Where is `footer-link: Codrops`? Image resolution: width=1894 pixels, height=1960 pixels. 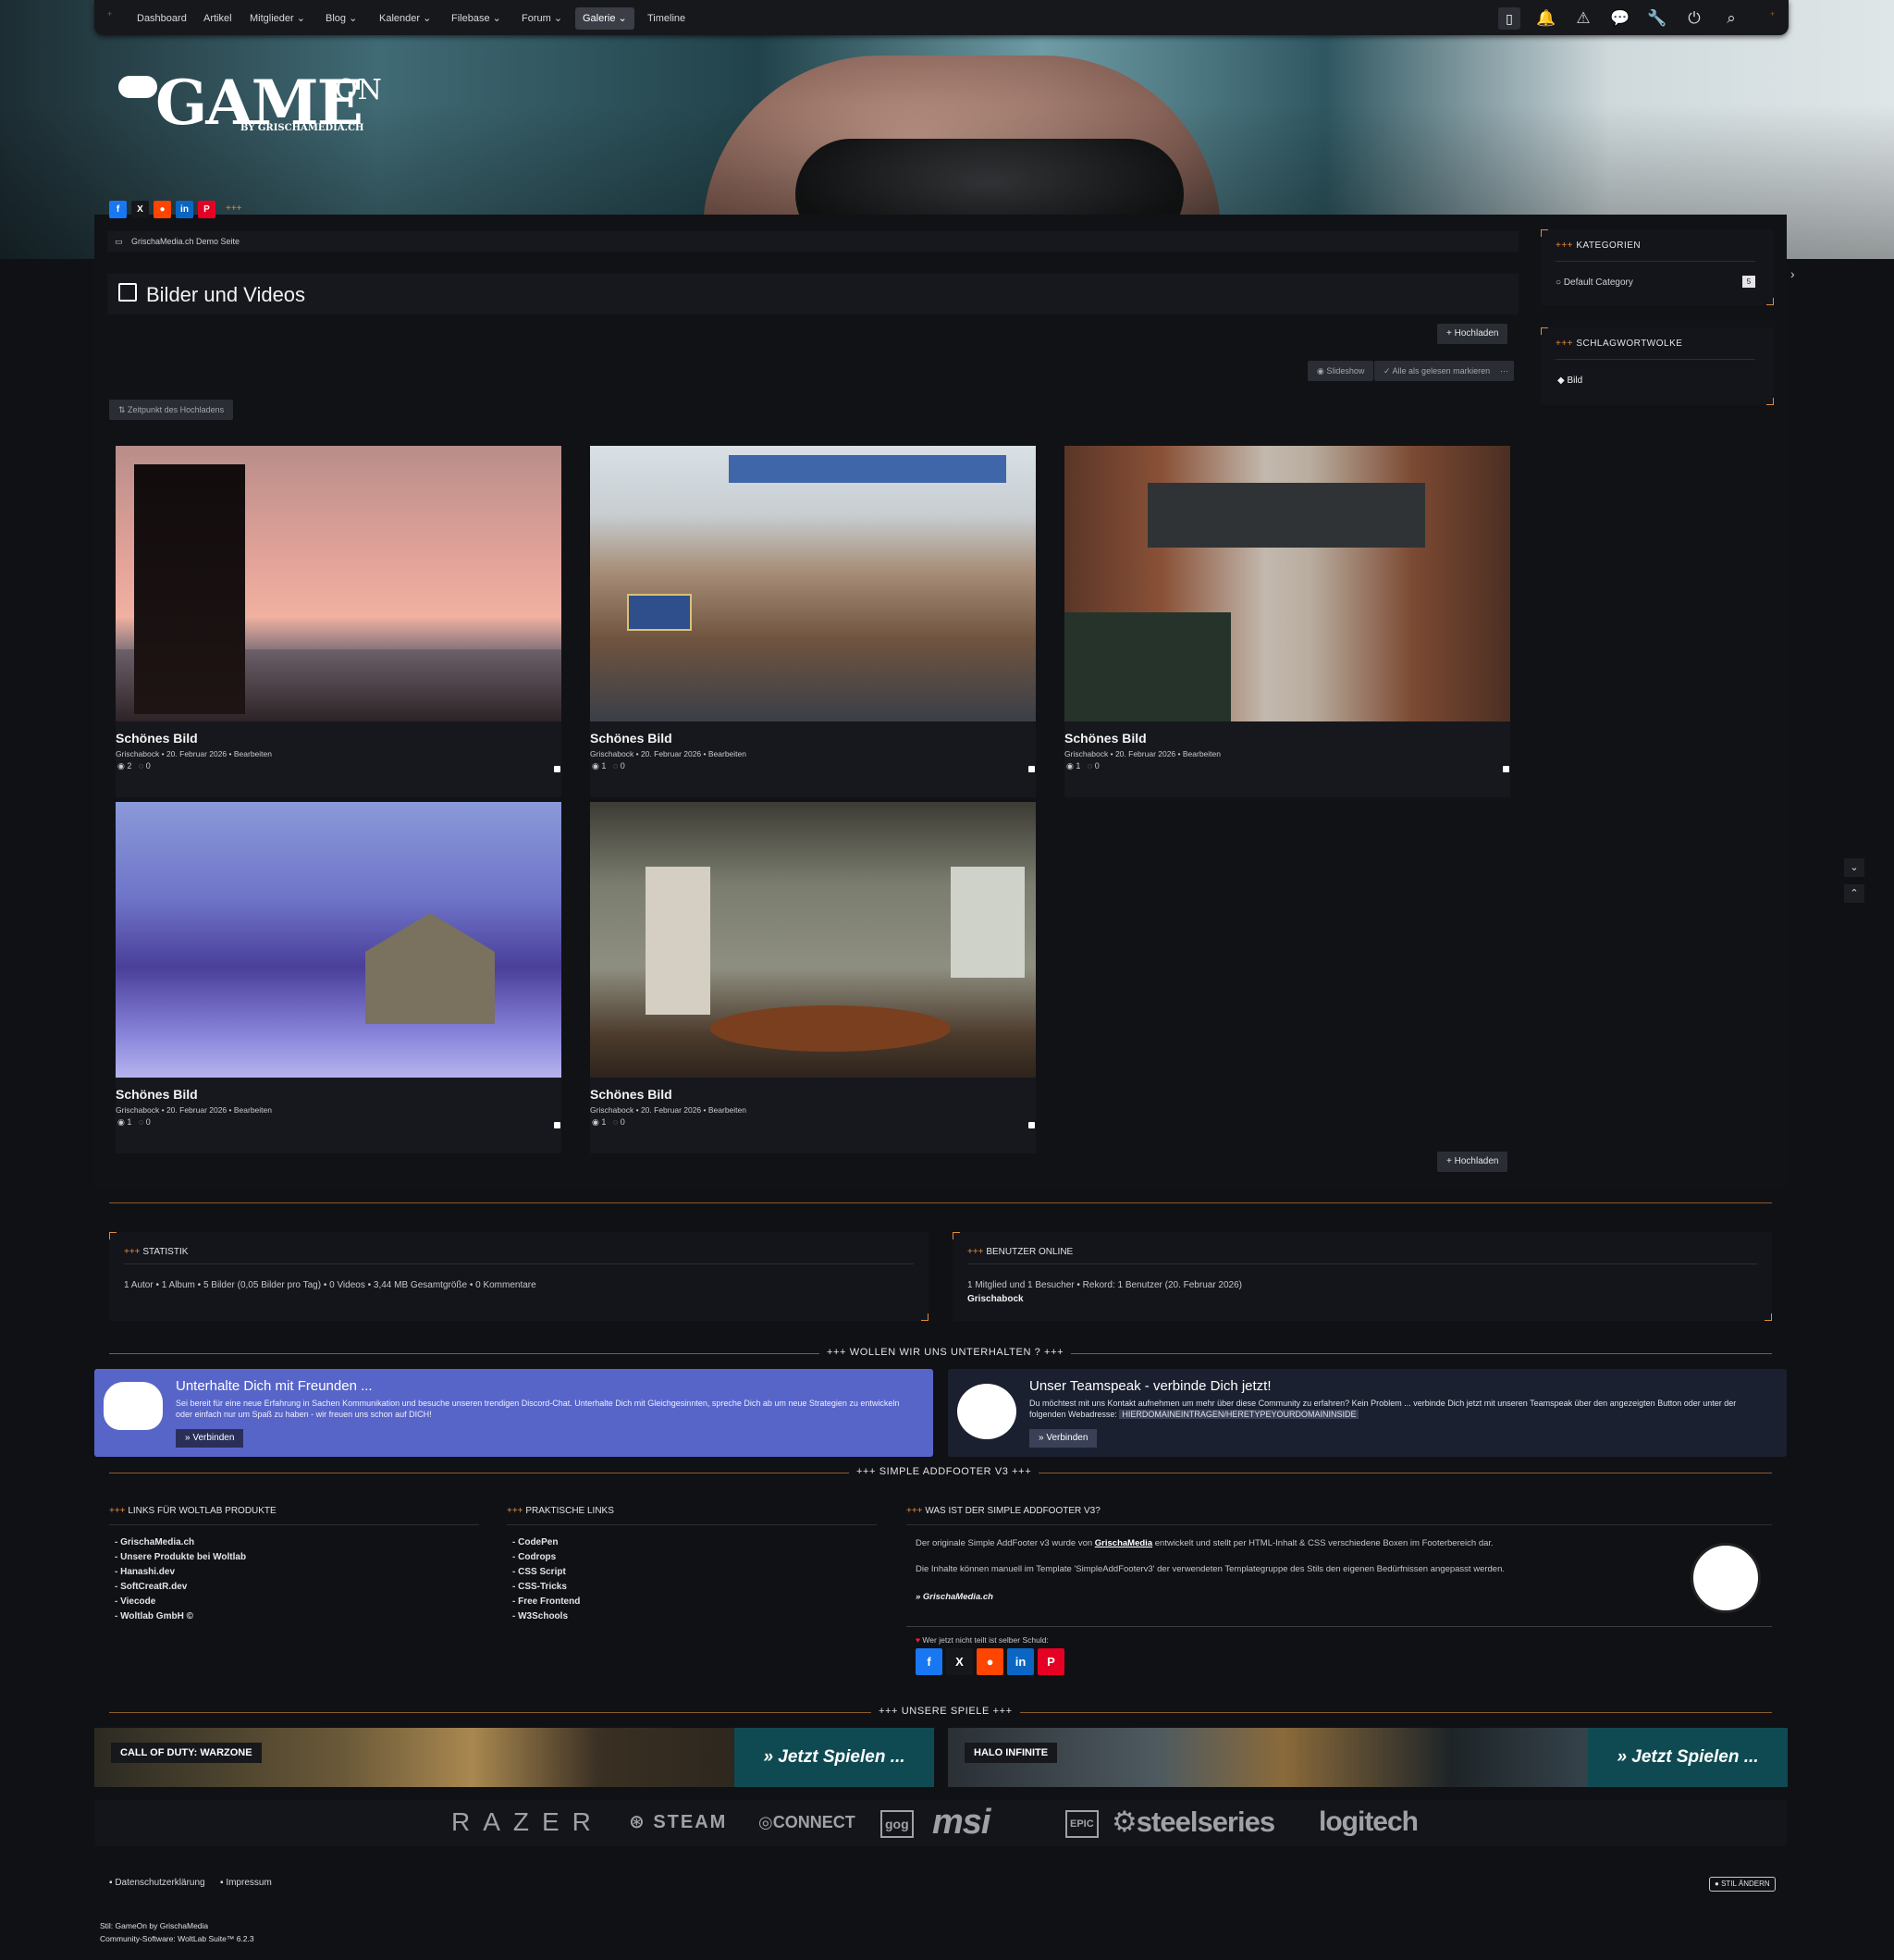 footer-link: Codrops is located at coordinates (546, 1557).